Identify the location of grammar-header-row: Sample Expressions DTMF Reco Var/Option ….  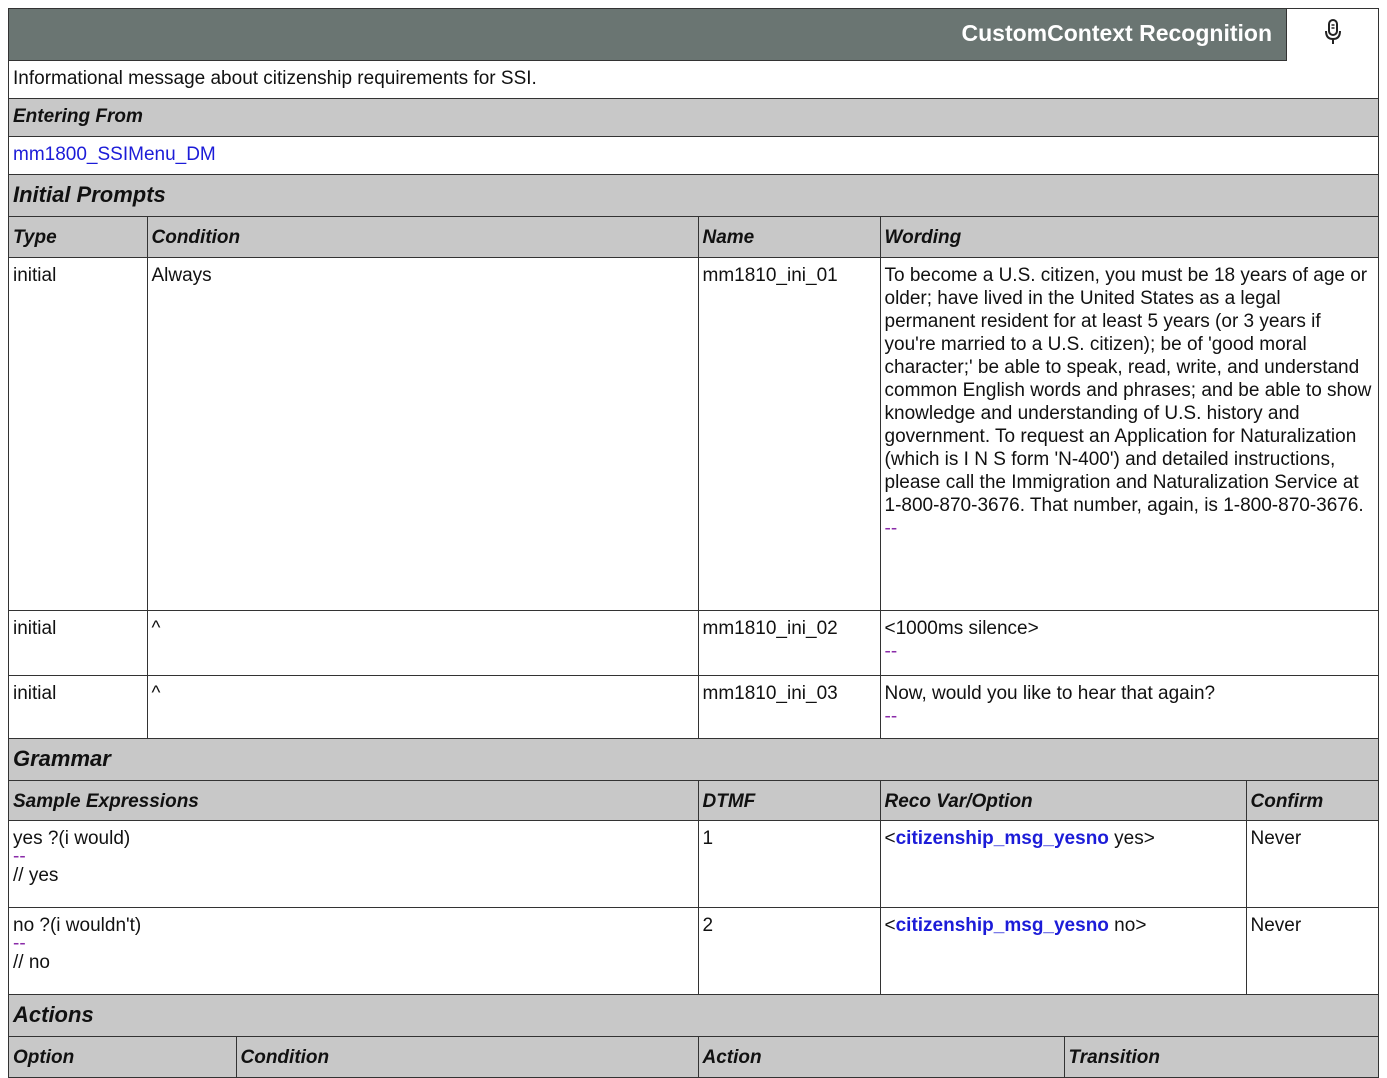
(693, 800).